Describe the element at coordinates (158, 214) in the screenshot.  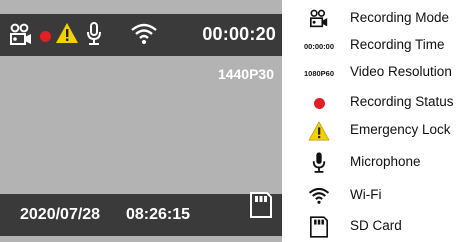
I see `clock-display: 08:26:15` at that location.